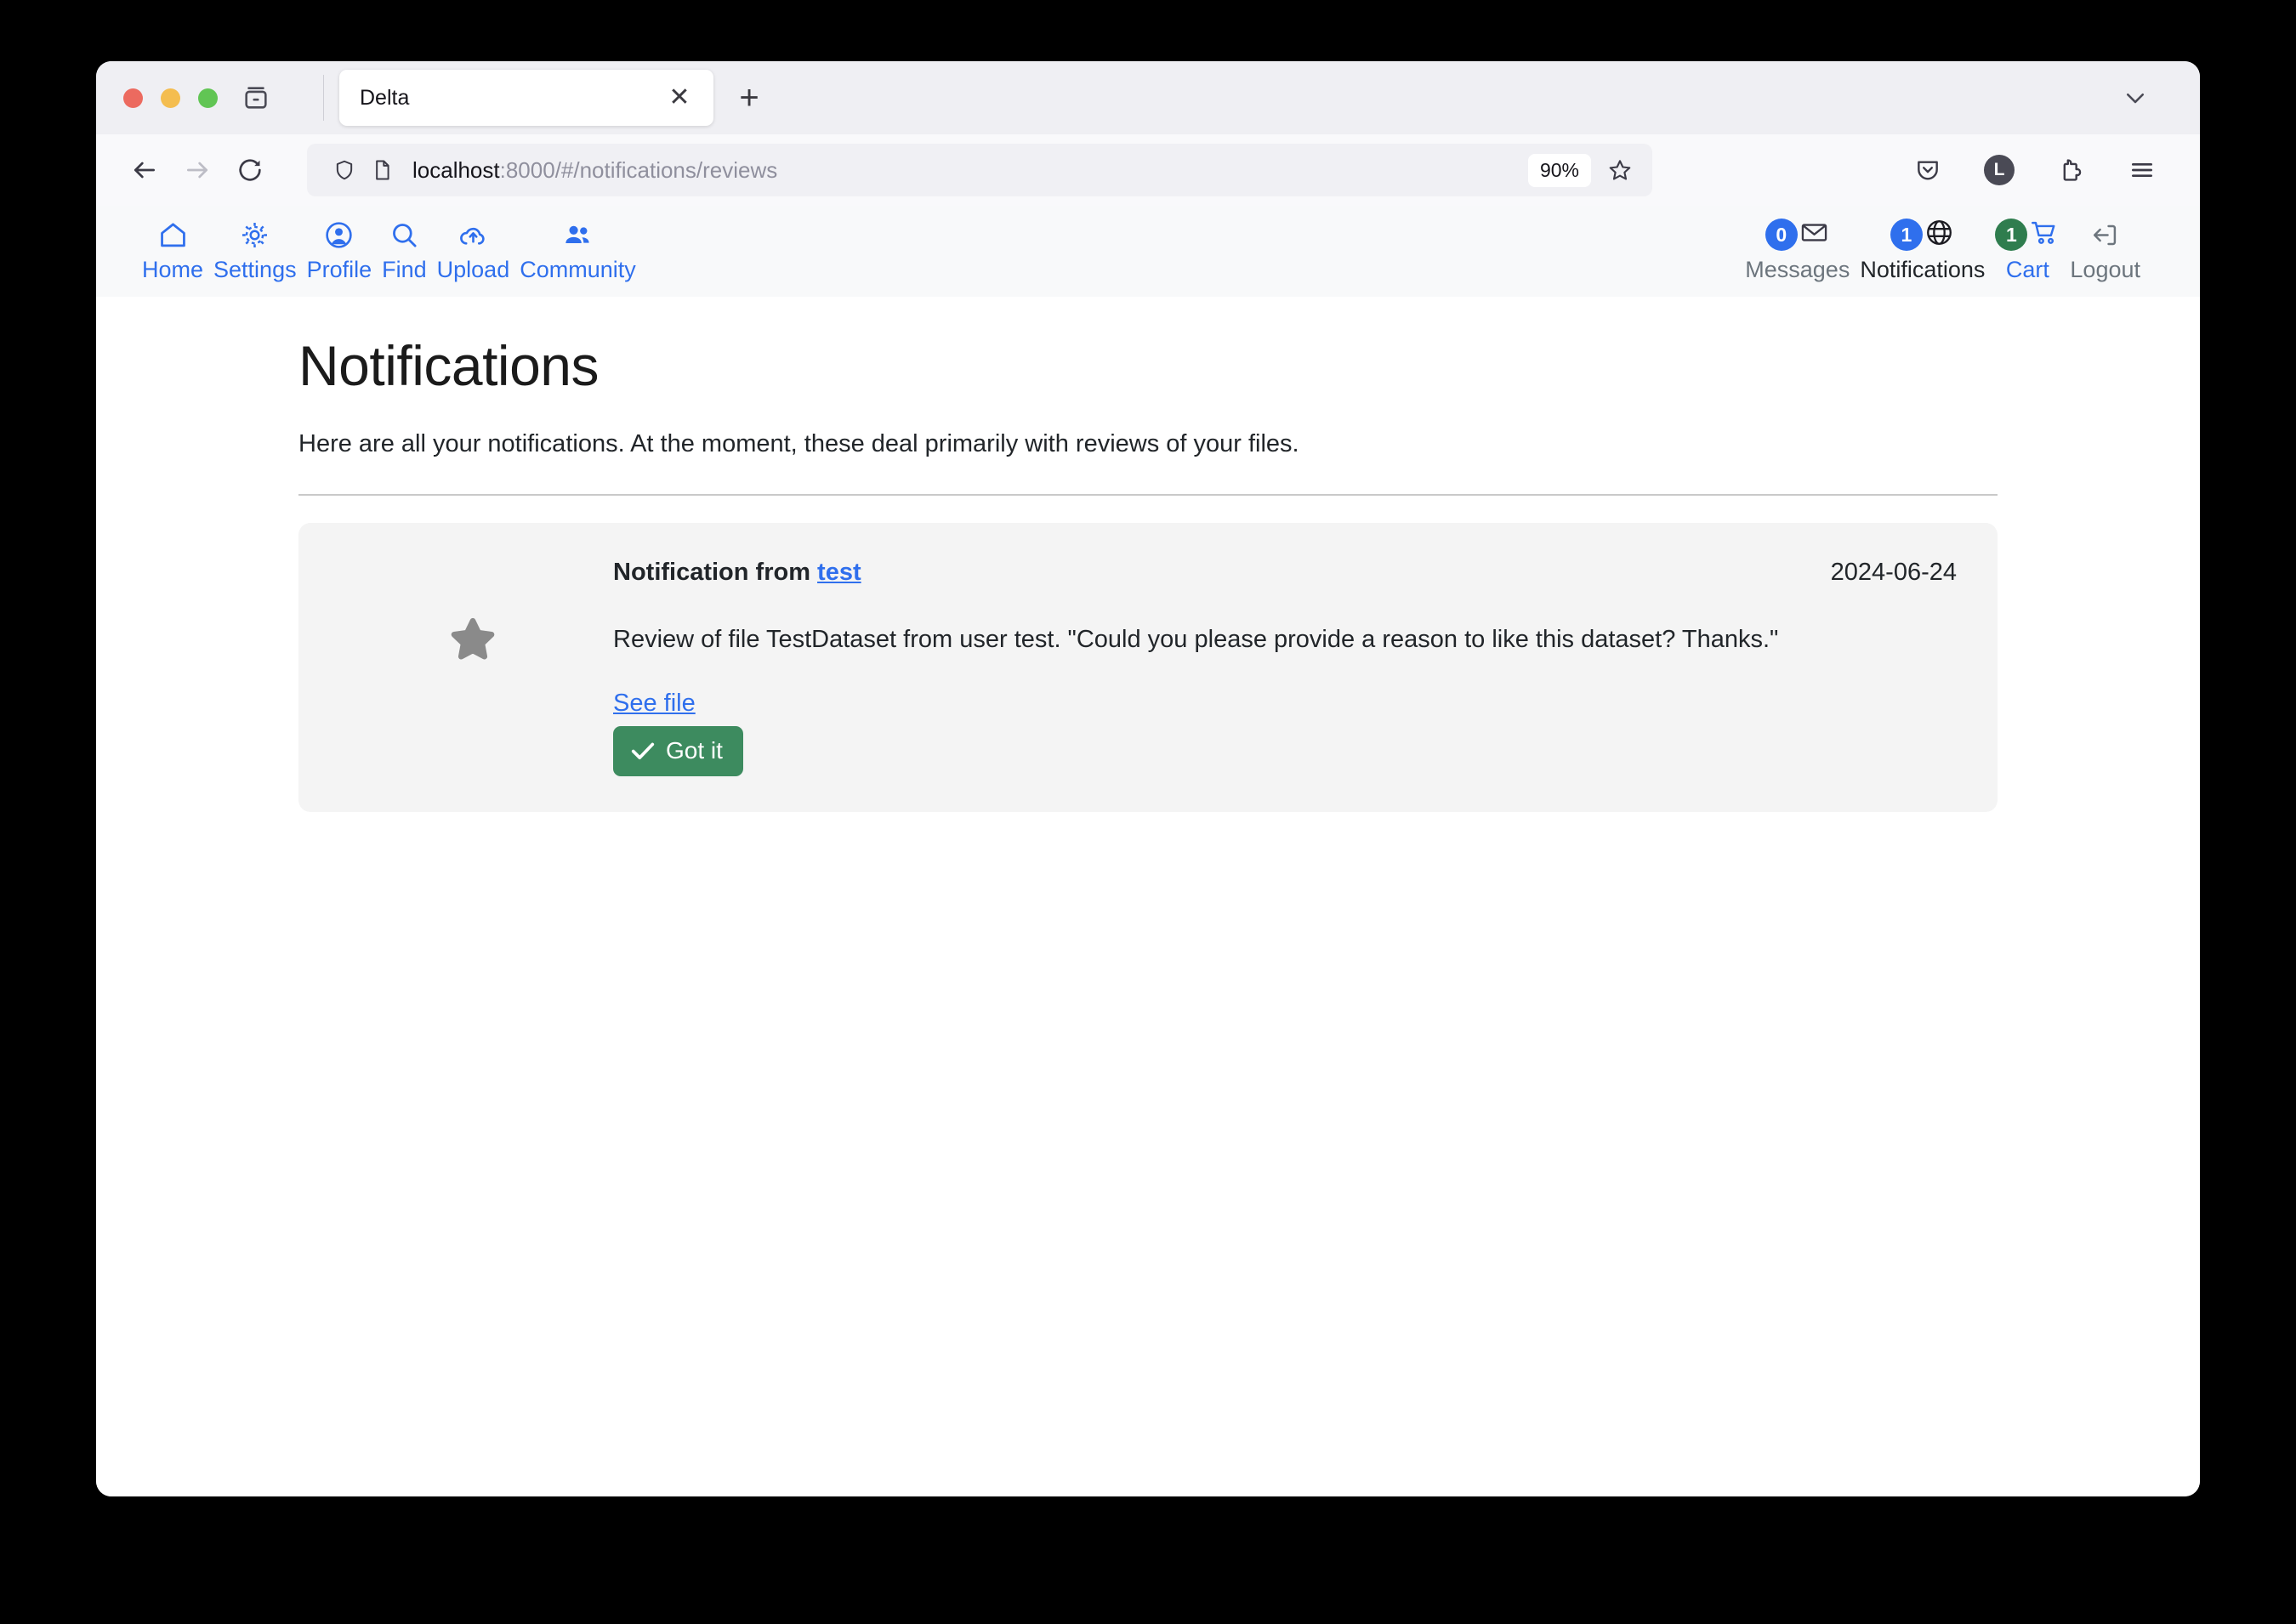  I want to click on url-text: localhost:8000/#/notifications/reviews, so click(970, 170).